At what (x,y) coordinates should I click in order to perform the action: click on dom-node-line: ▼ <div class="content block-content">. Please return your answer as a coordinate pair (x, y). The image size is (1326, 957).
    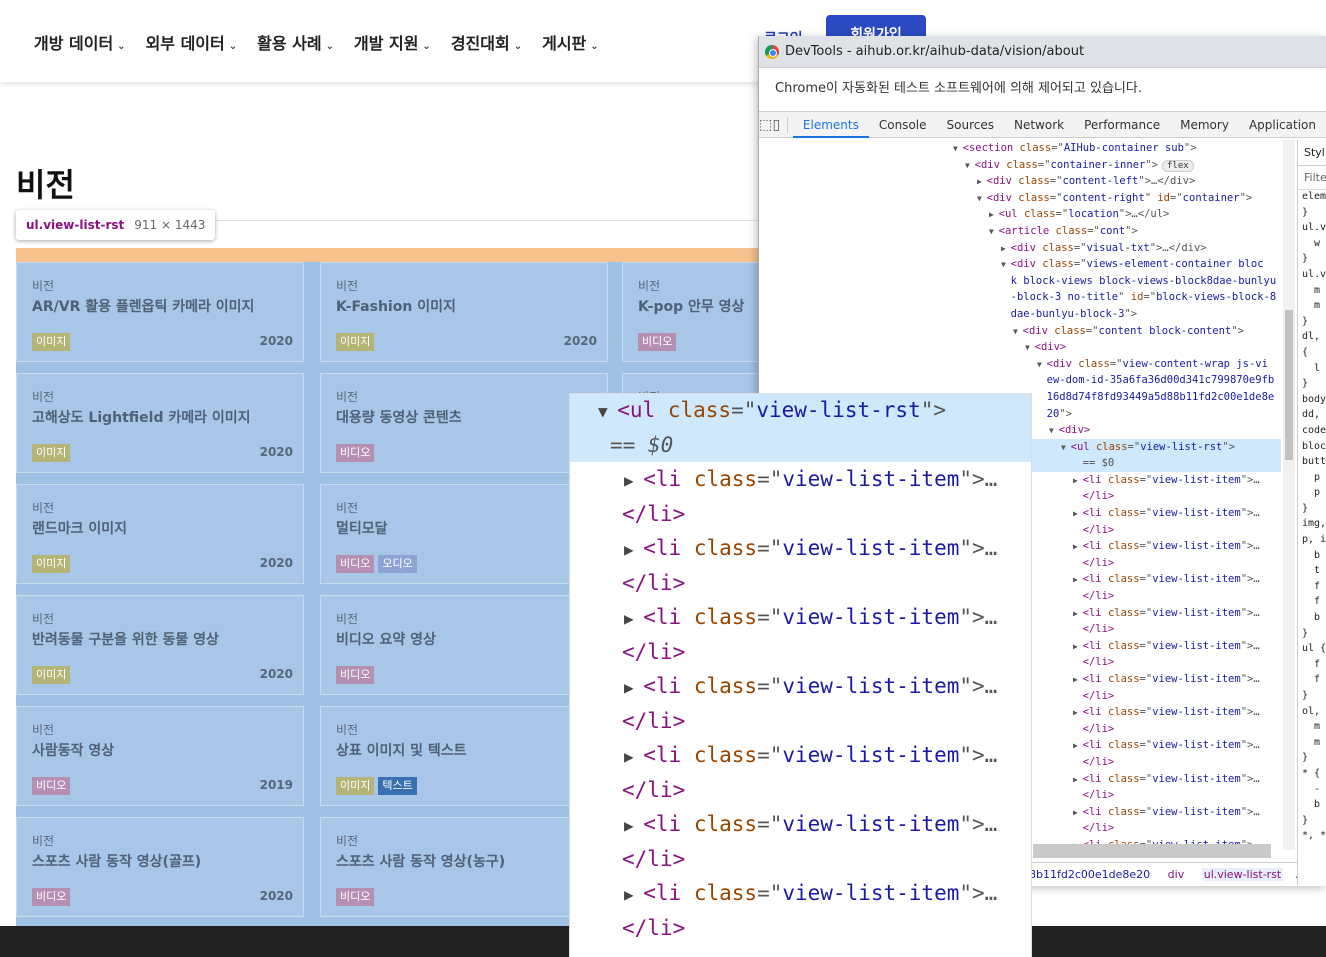
    Looking at the image, I should click on (1020, 331).